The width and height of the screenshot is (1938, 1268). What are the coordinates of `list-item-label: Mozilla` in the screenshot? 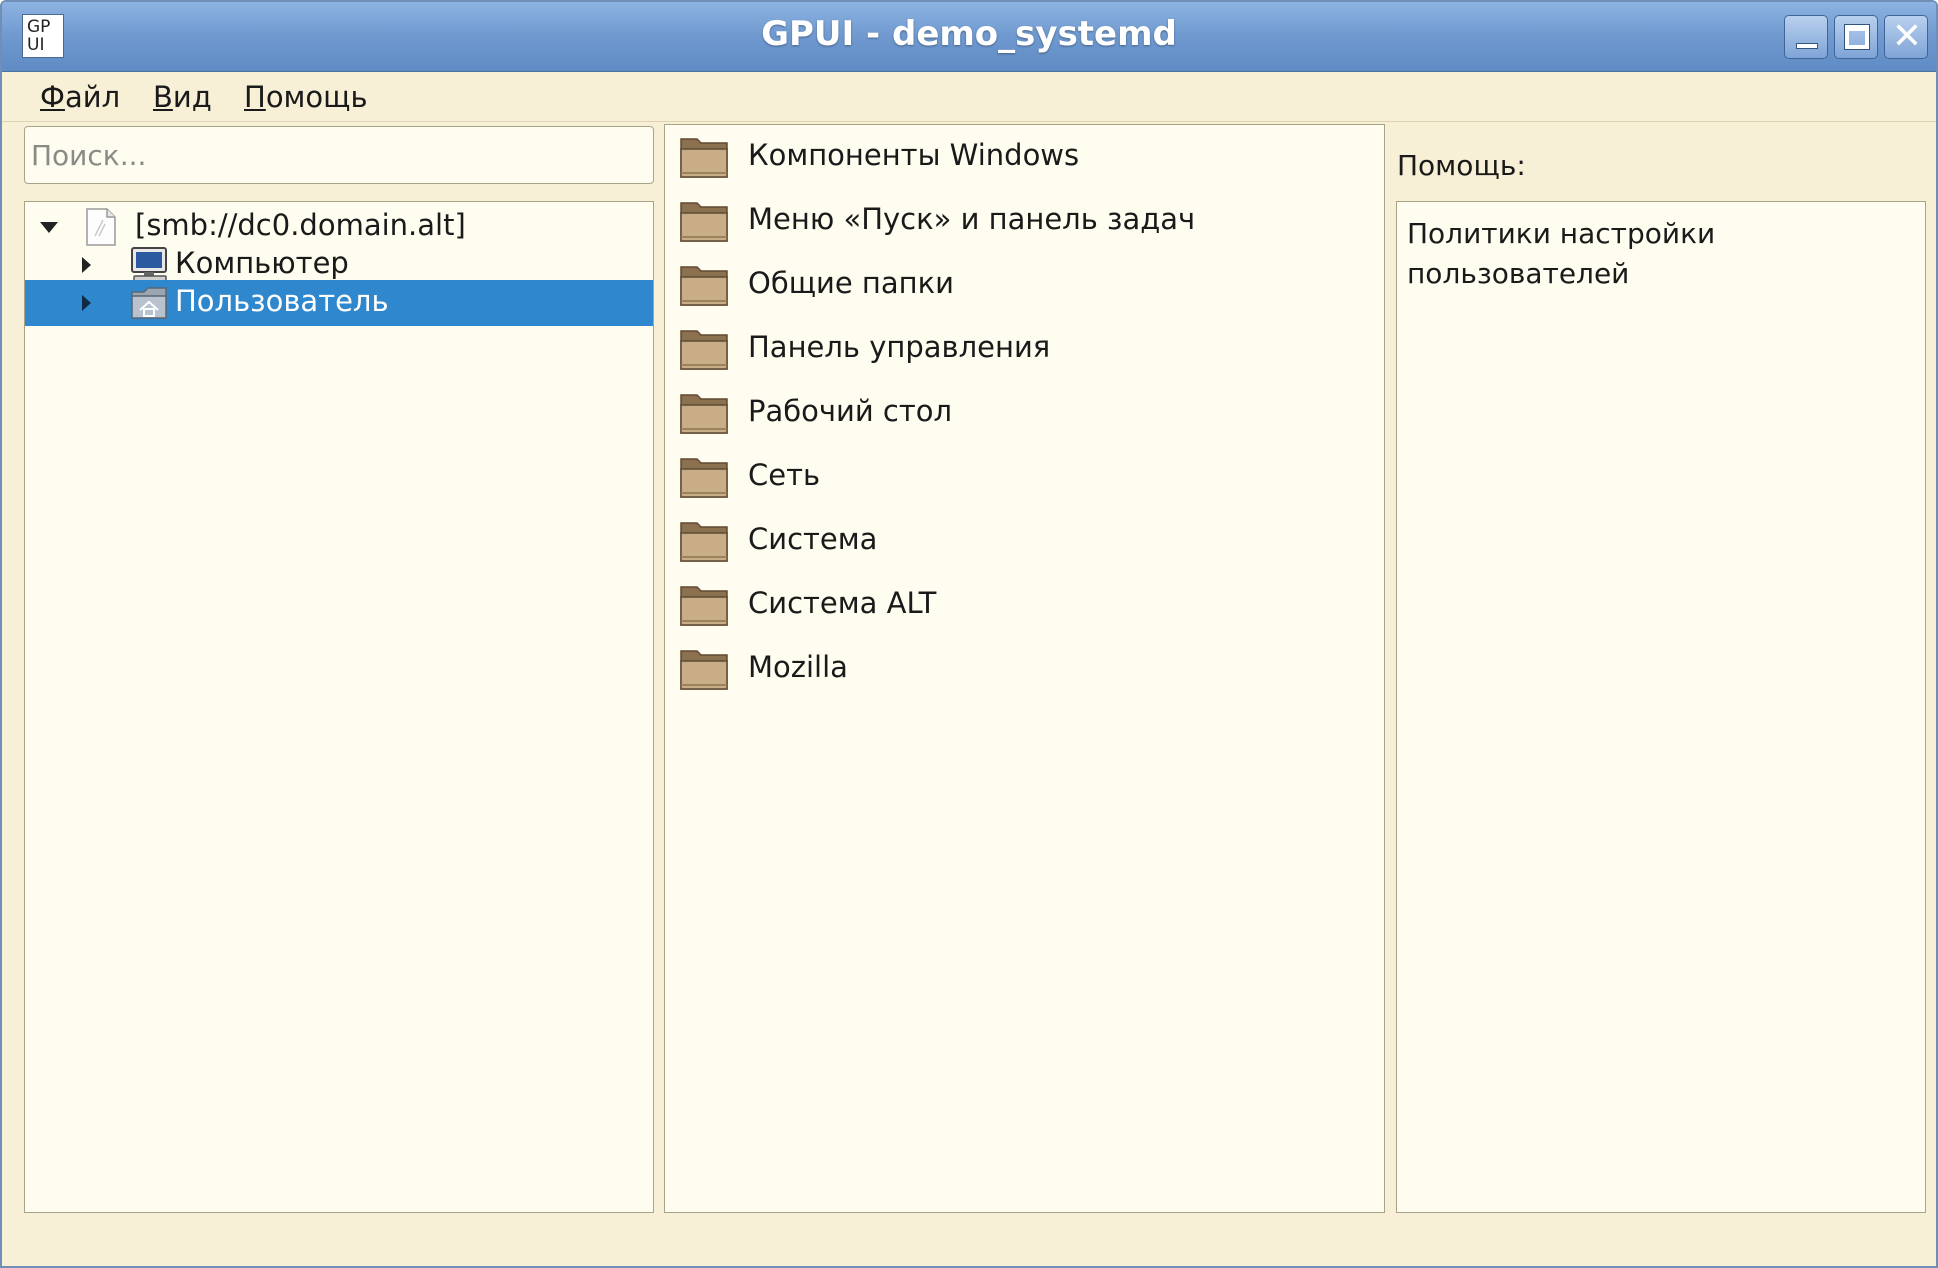 It's located at (798, 667).